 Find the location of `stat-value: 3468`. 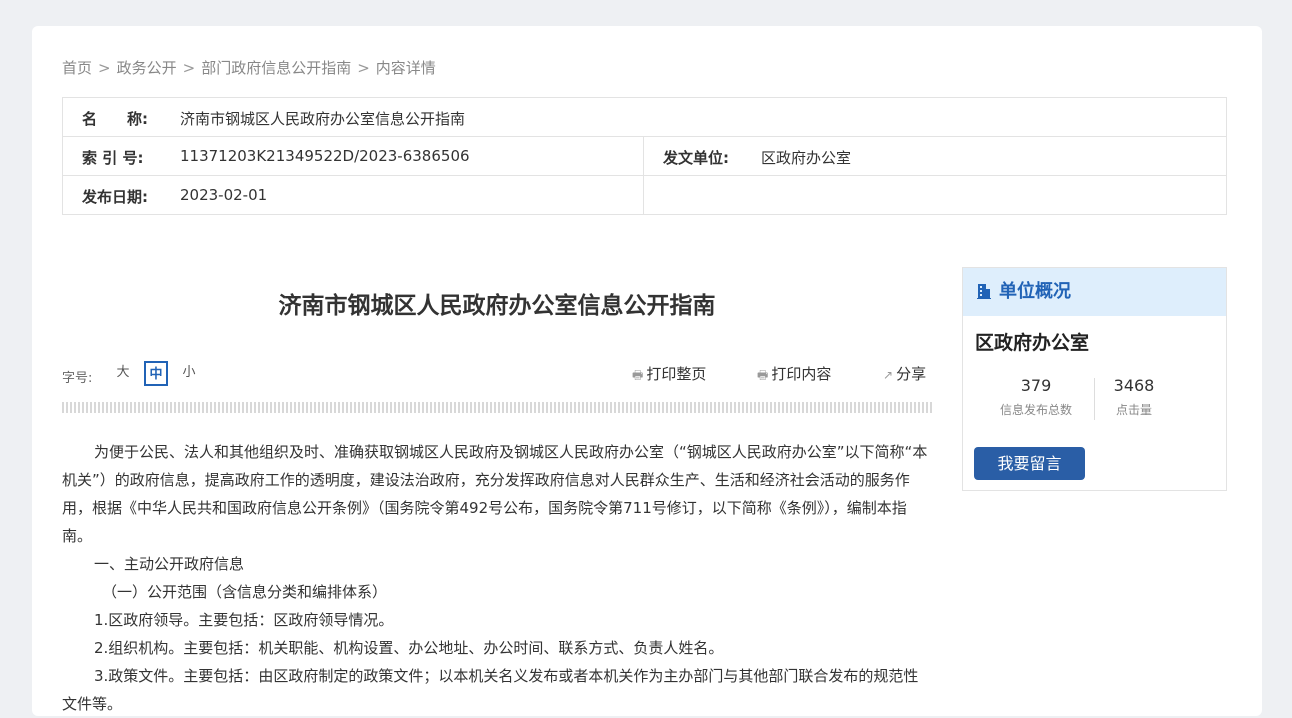

stat-value: 3468 is located at coordinates (1134, 385).